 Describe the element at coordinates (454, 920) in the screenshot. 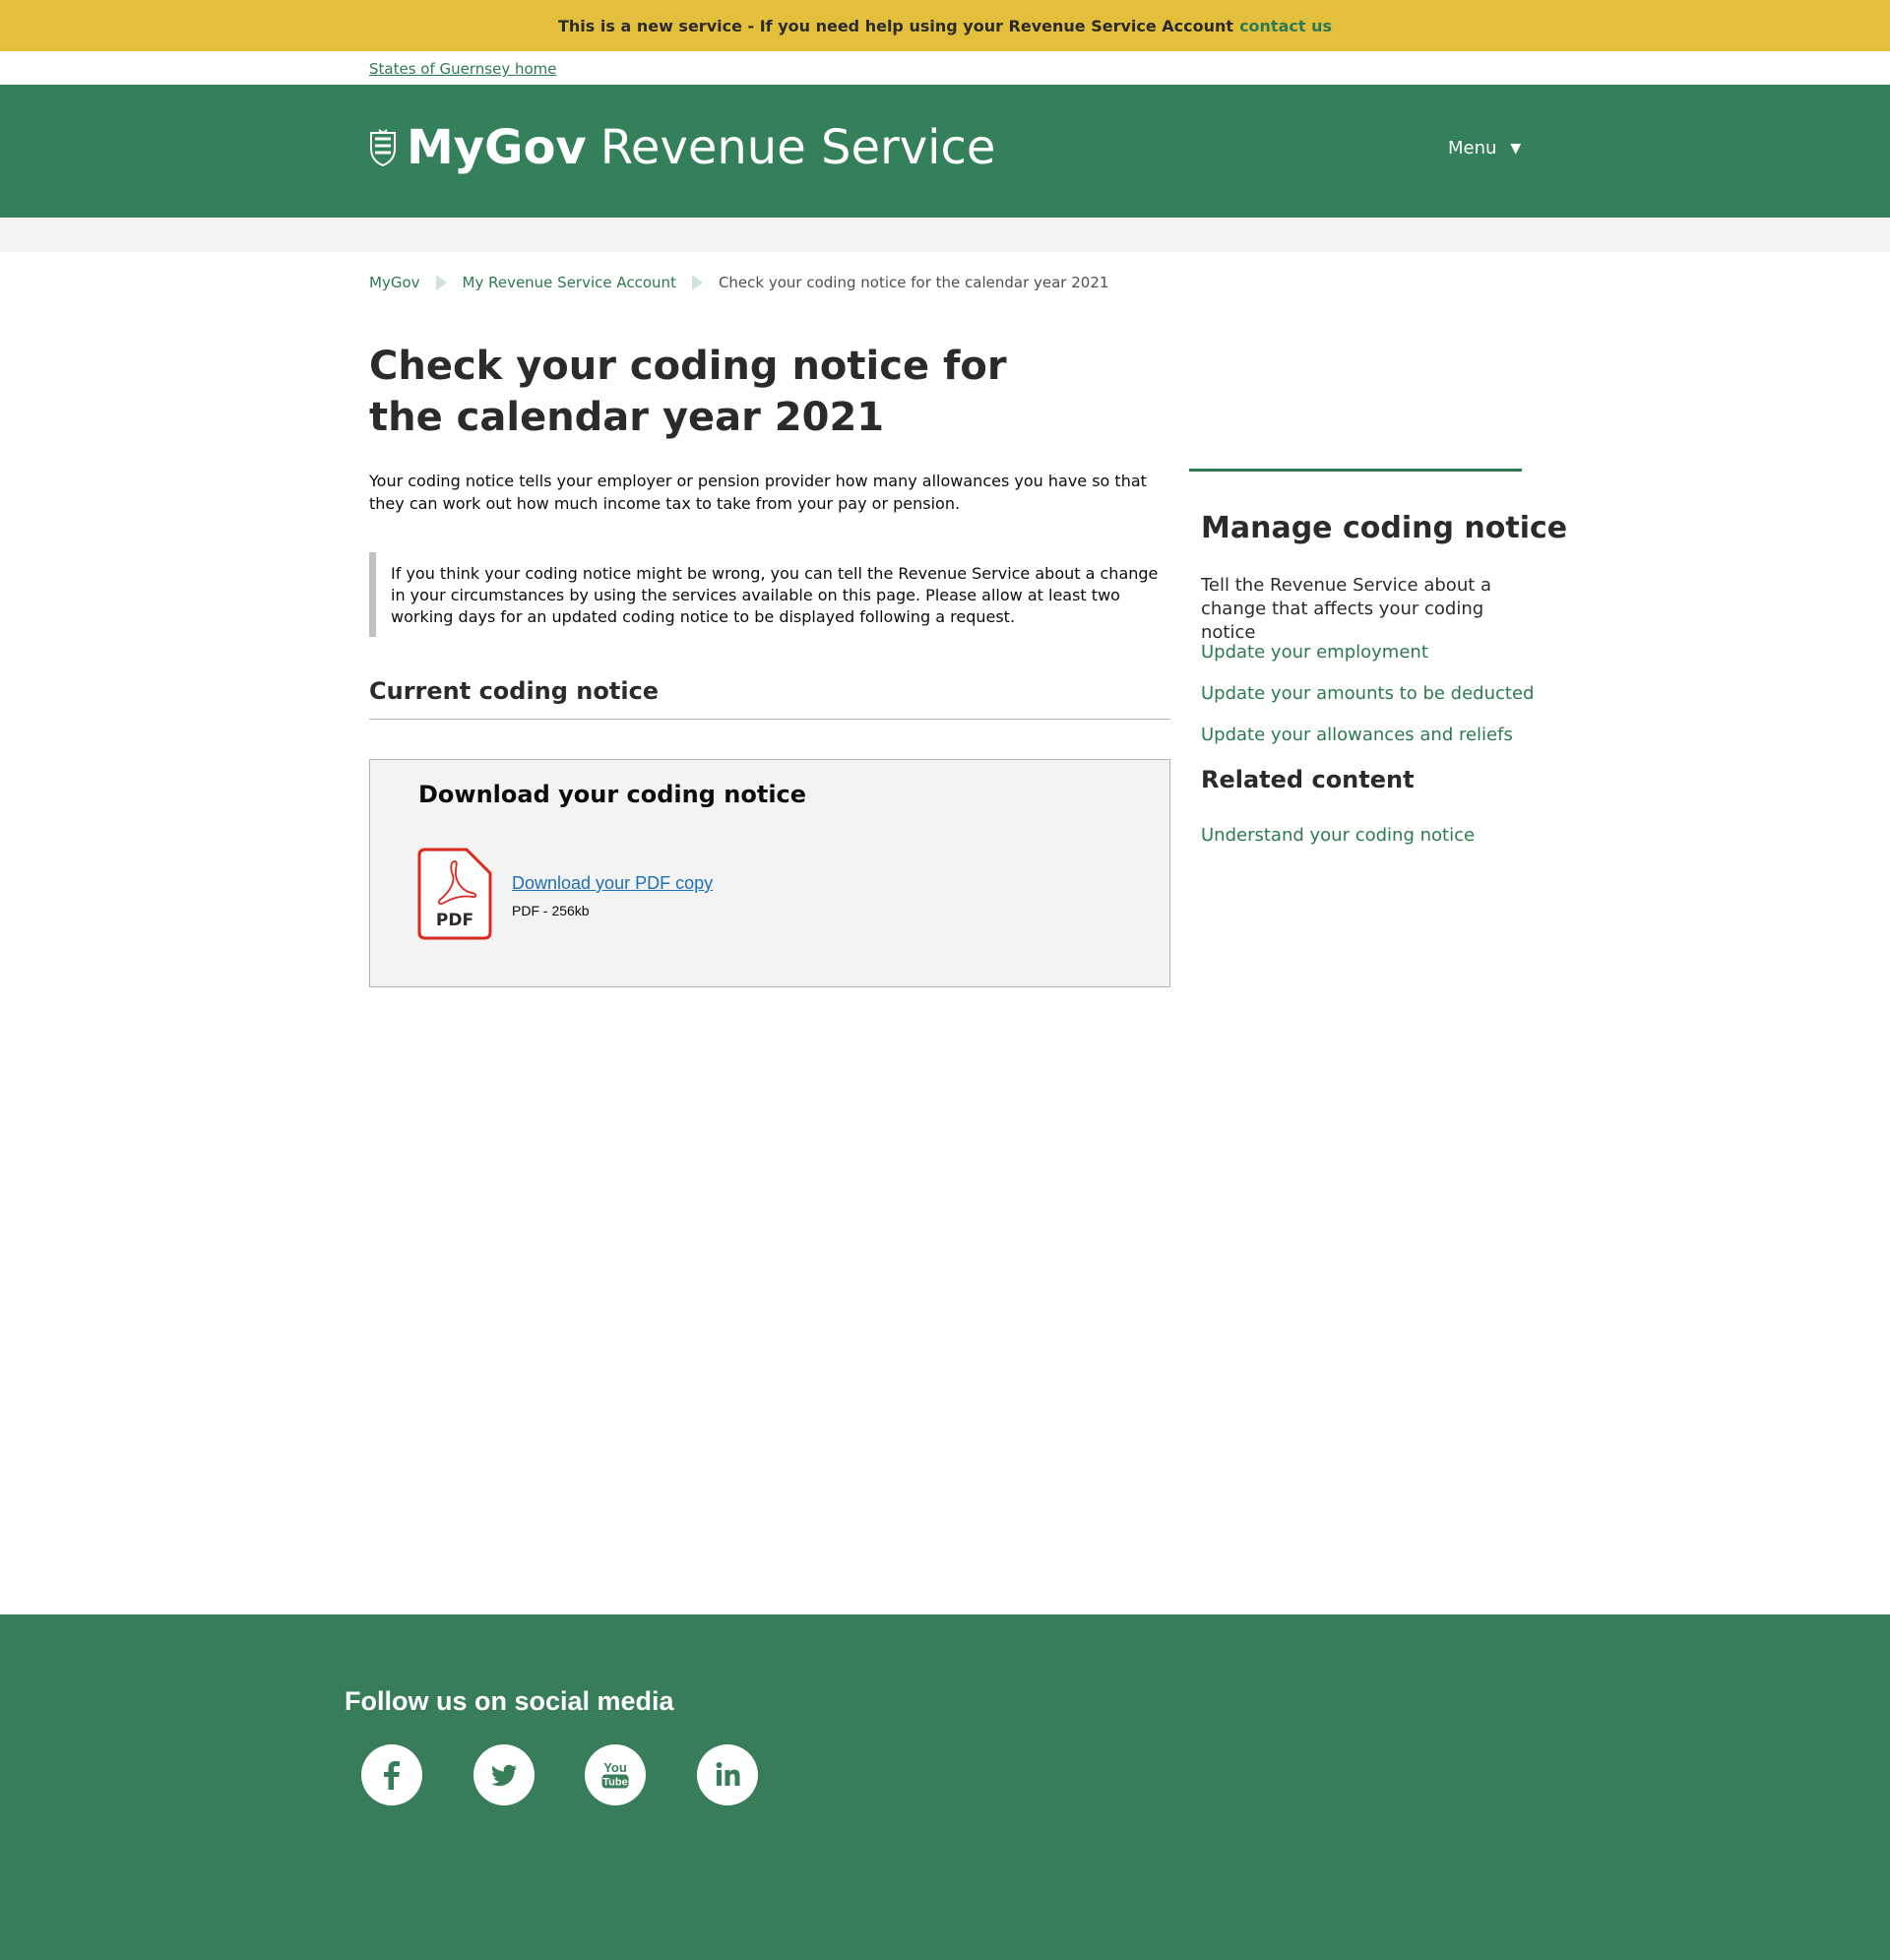

I see `pdf-icon-label: PDF` at that location.